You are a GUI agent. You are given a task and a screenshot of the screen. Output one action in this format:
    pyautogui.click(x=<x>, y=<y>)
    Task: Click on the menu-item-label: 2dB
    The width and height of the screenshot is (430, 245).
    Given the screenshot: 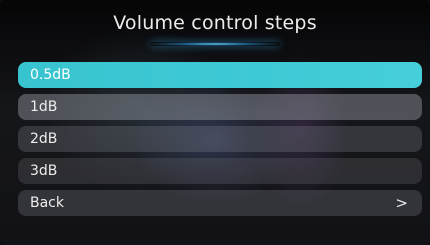 What is the action you would take?
    pyautogui.click(x=44, y=139)
    